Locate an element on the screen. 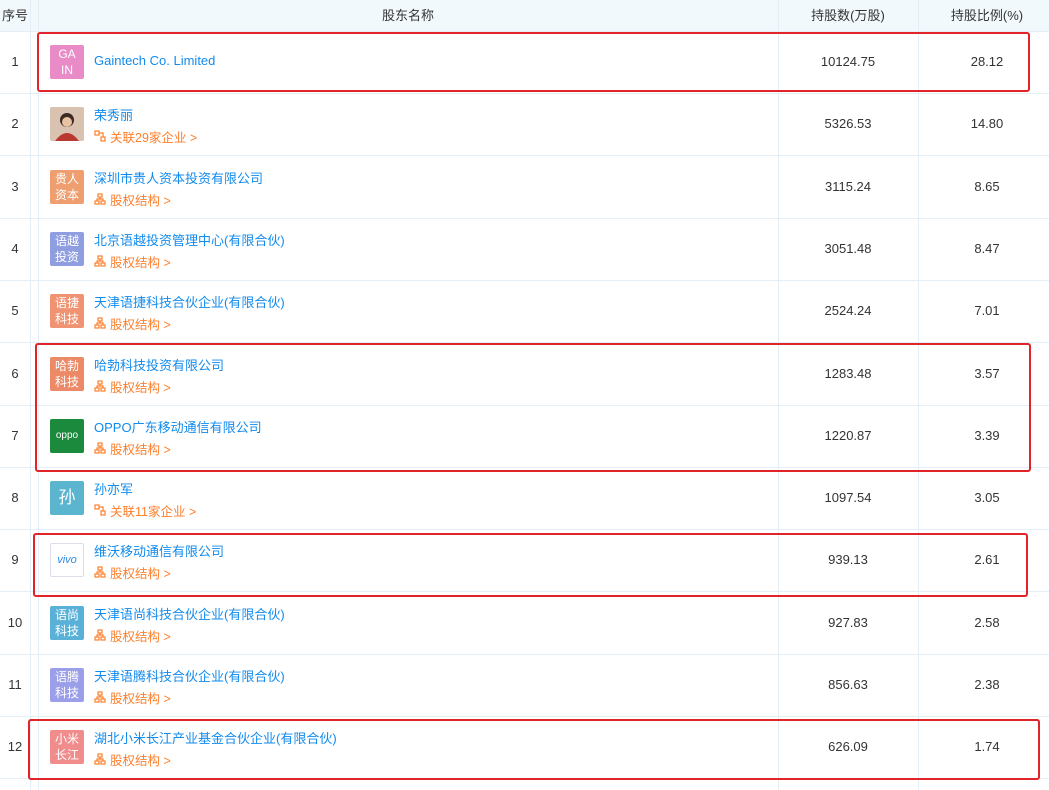 The image size is (1049, 790). shareholder-name-link: 深圳市贵人资本投资有限公司 is located at coordinates (178, 177).